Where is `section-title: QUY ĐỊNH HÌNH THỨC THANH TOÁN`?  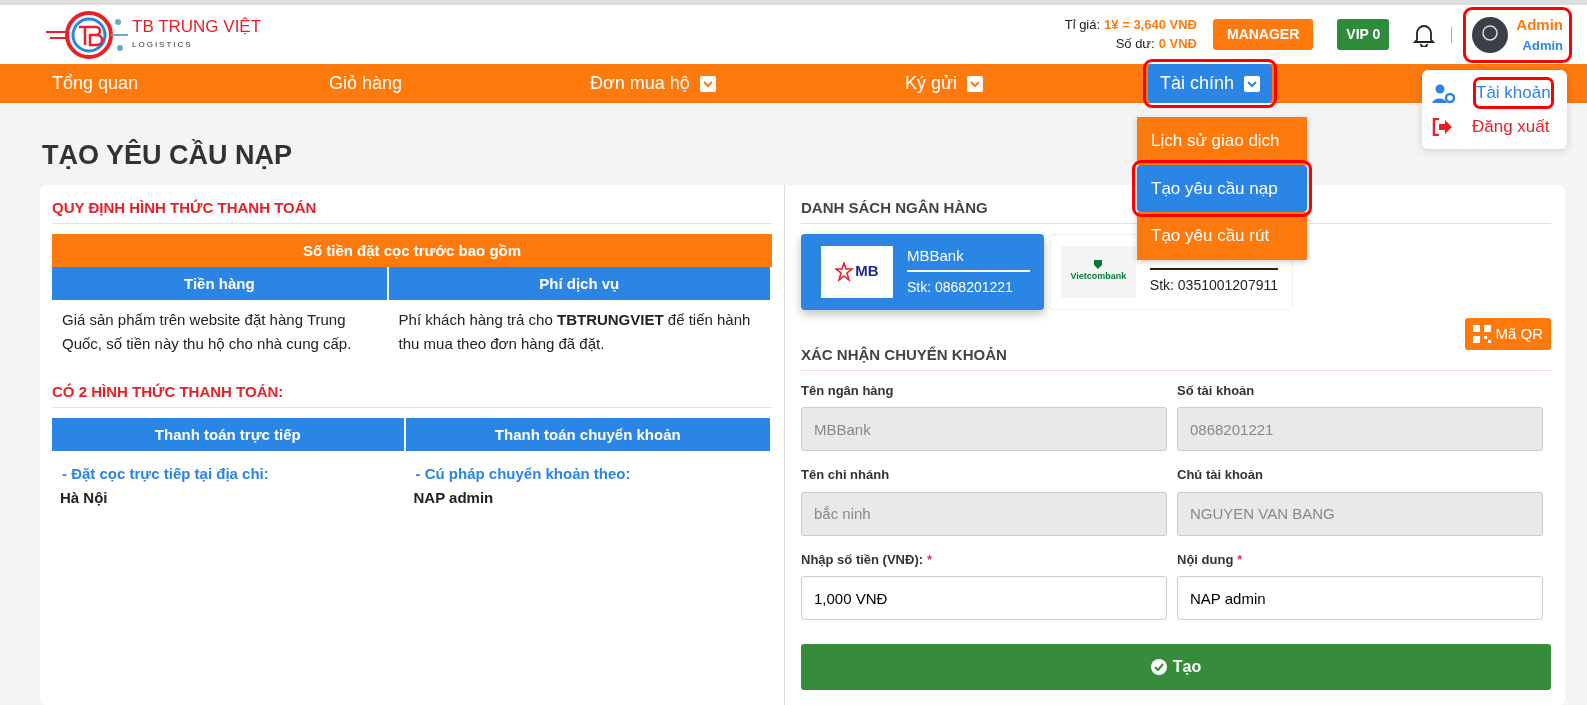 section-title: QUY ĐỊNH HÌNH THỨC THANH TOÁN is located at coordinates (412, 210).